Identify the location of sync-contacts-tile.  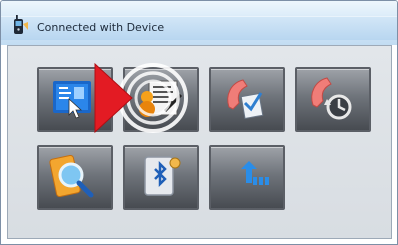
(75, 99).